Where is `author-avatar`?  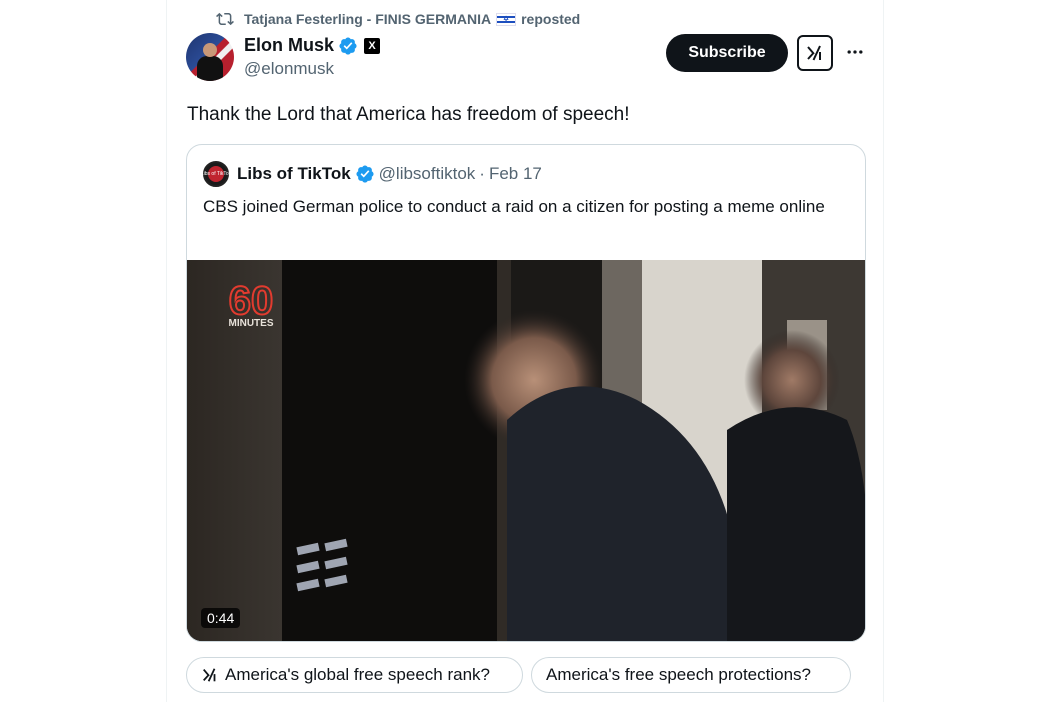 author-avatar is located at coordinates (210, 57).